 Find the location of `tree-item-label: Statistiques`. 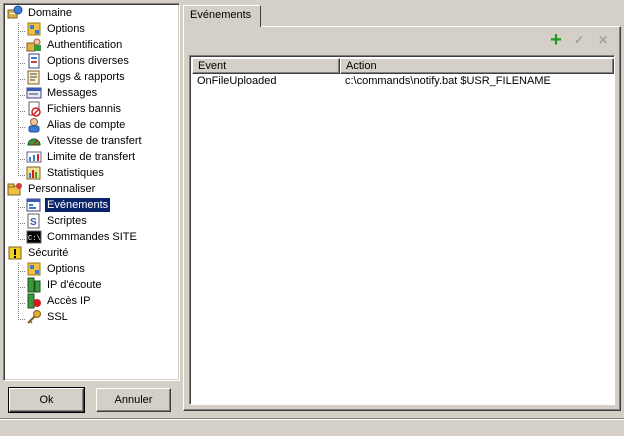

tree-item-label: Statistiques is located at coordinates (75, 173).